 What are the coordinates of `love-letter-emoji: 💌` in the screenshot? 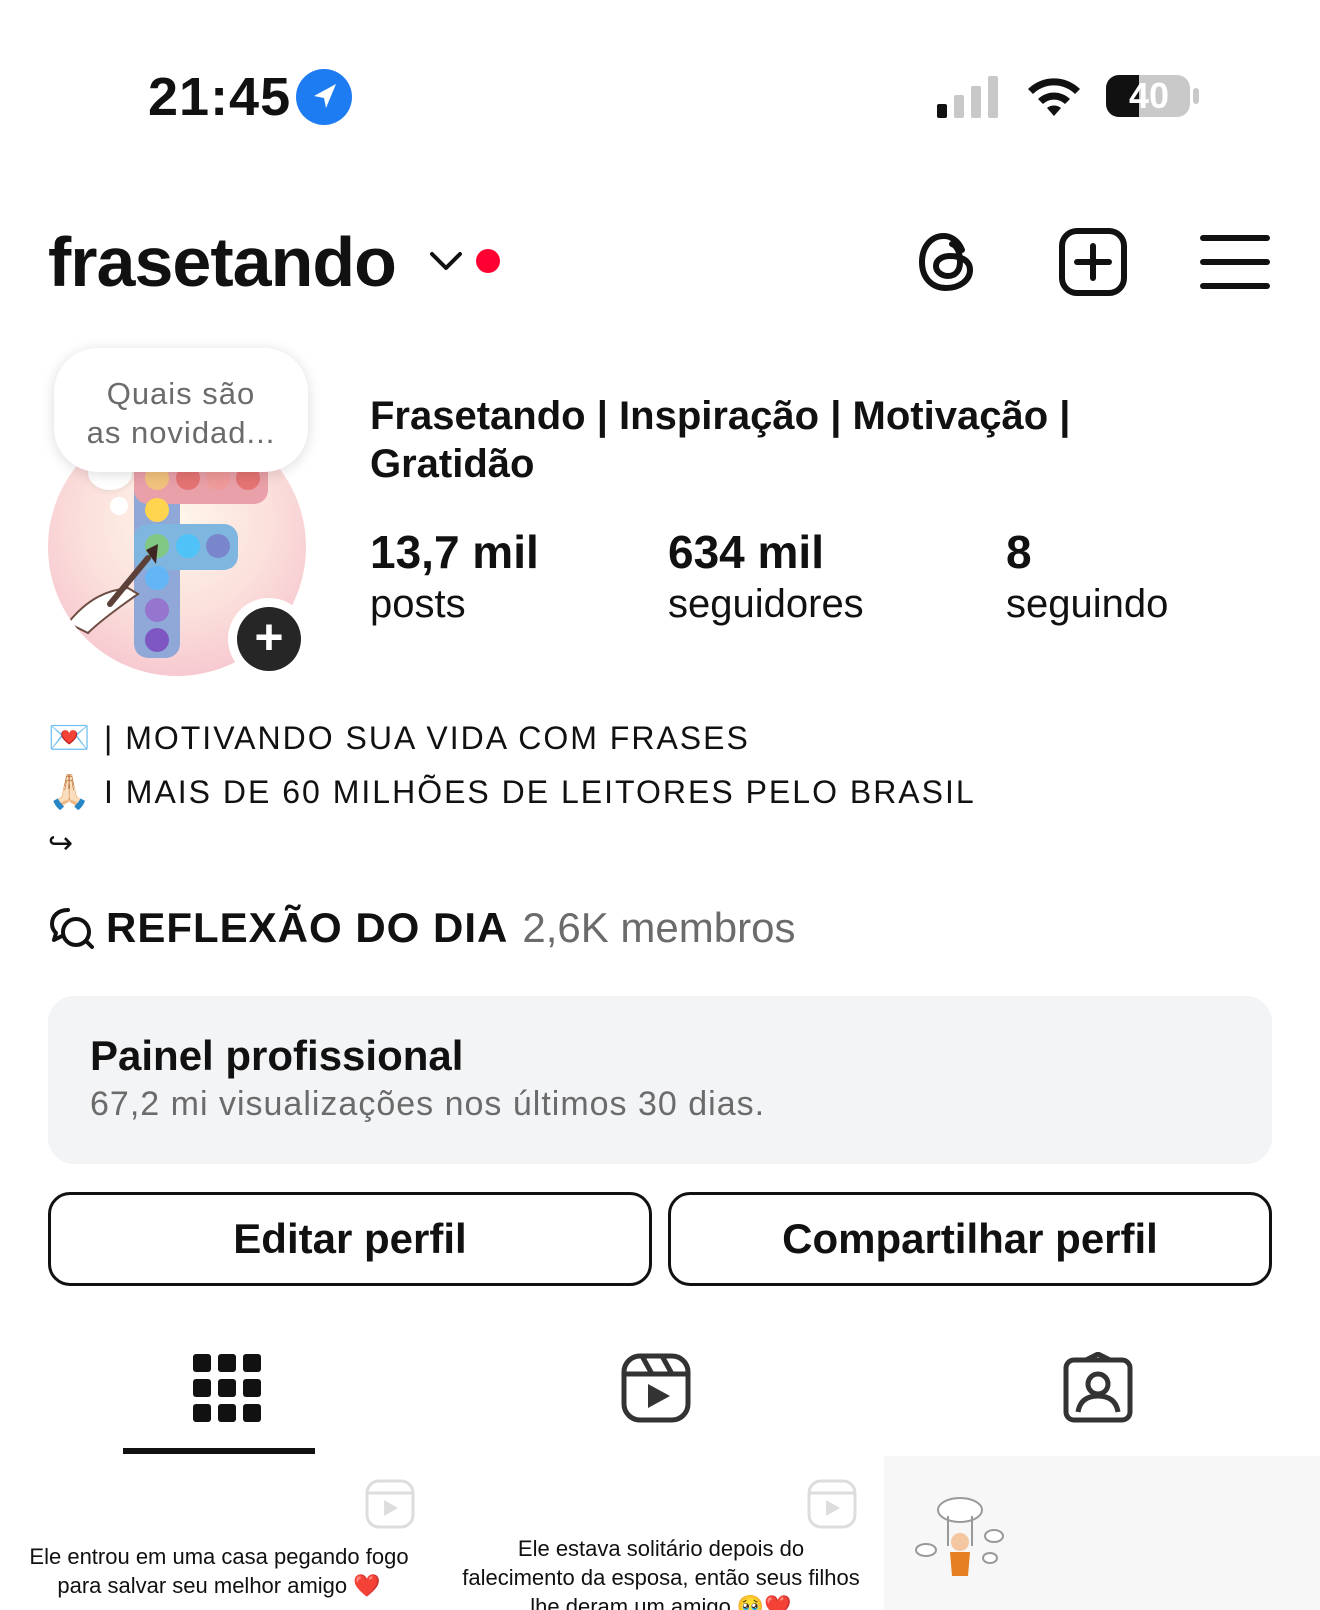 It's located at (69, 738).